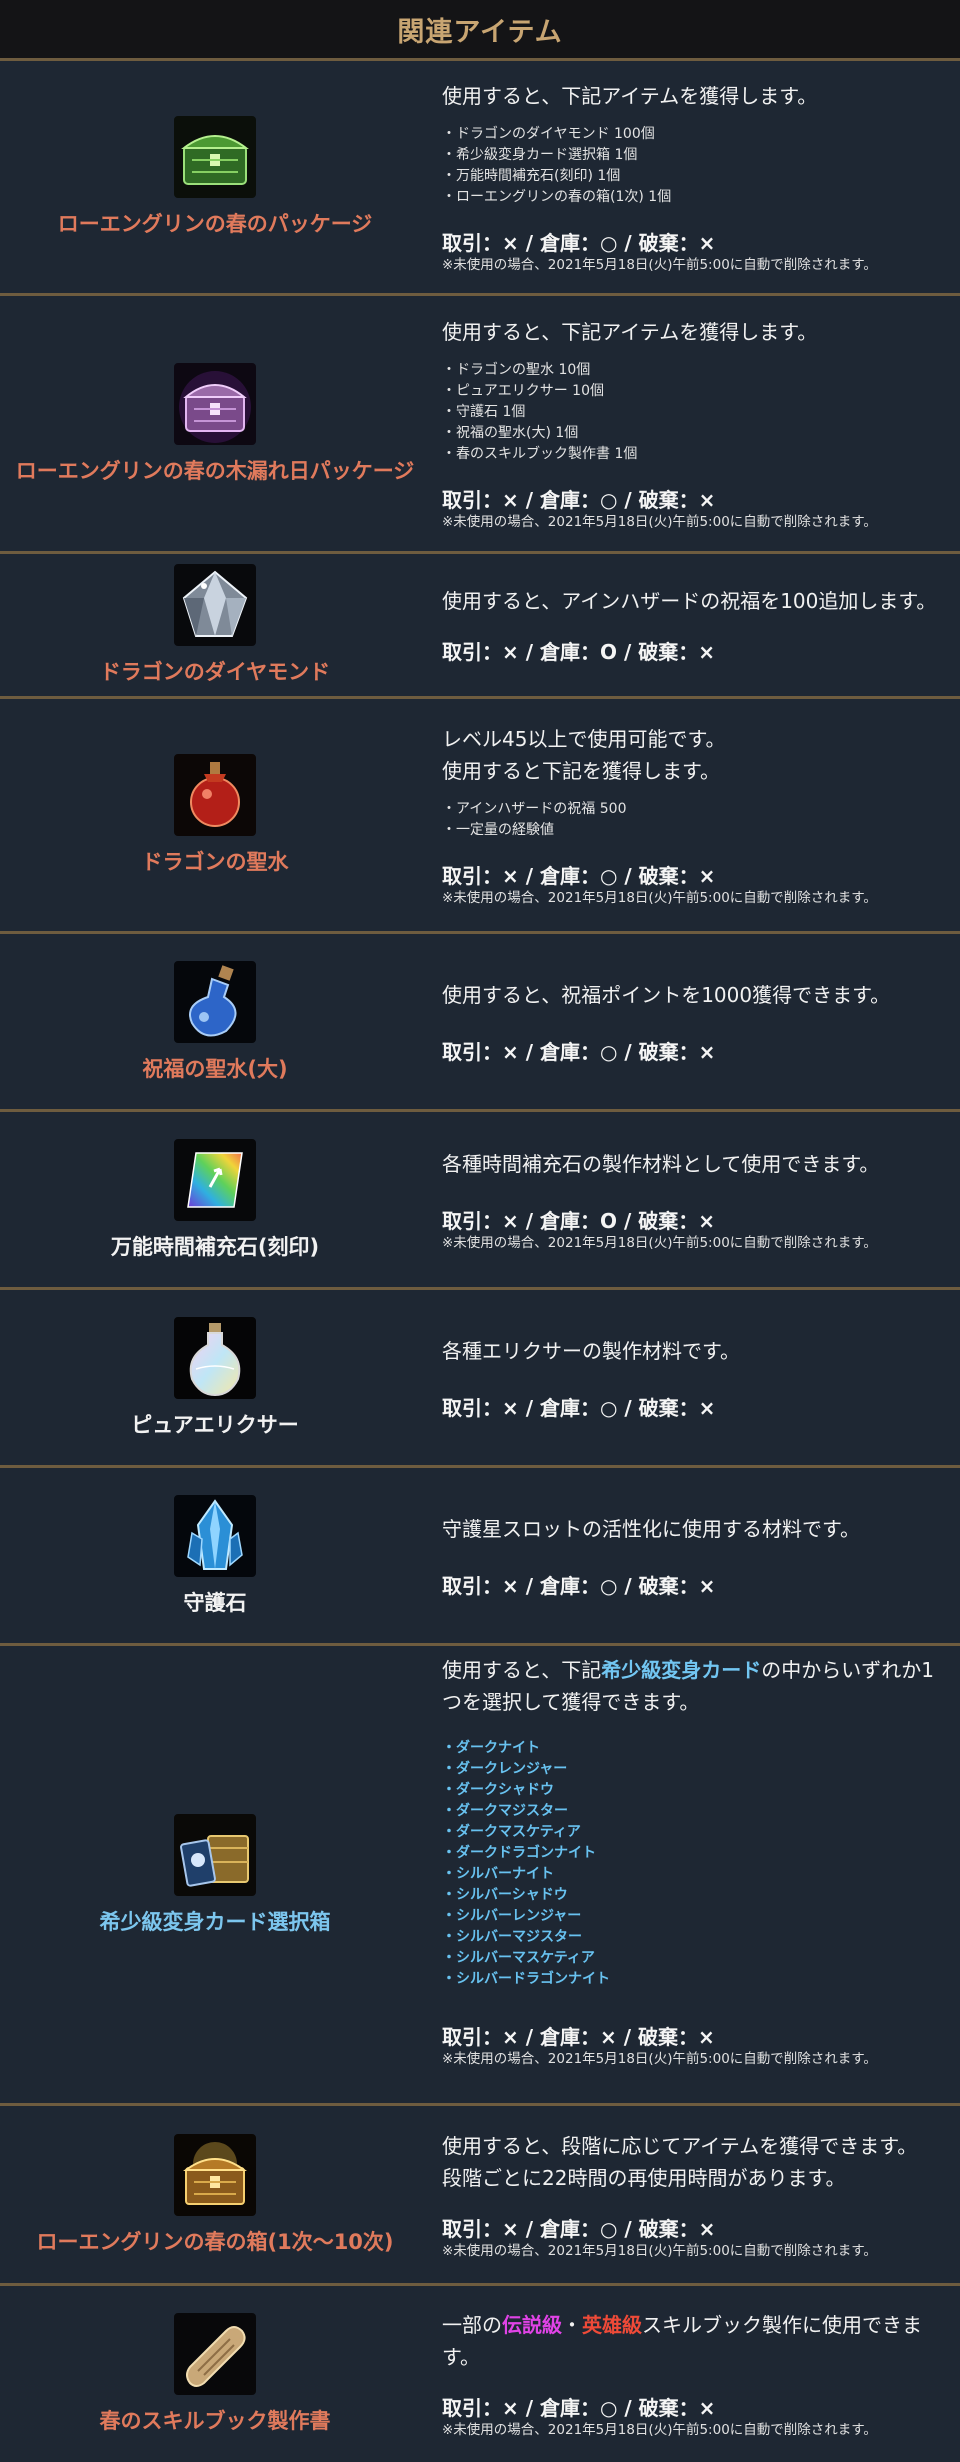 The width and height of the screenshot is (960, 2462). Describe the element at coordinates (512, 1916) in the screenshot. I see `list-item: ・シルバーレンジャー` at that location.